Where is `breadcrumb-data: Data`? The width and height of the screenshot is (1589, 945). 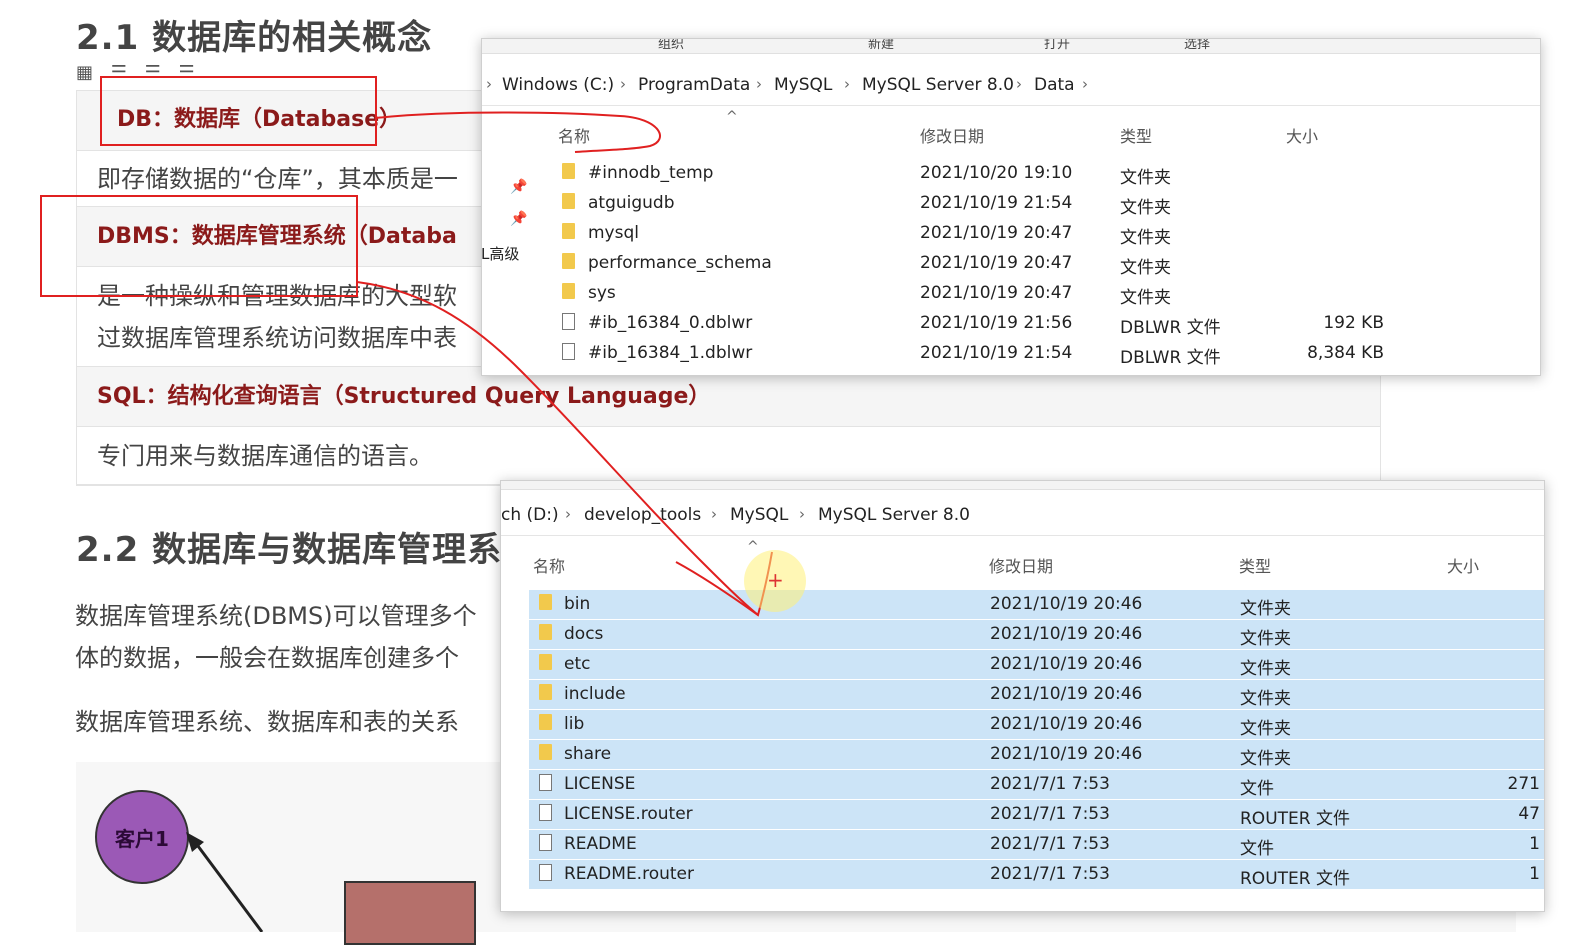
breadcrumb-data: Data is located at coordinates (1054, 85).